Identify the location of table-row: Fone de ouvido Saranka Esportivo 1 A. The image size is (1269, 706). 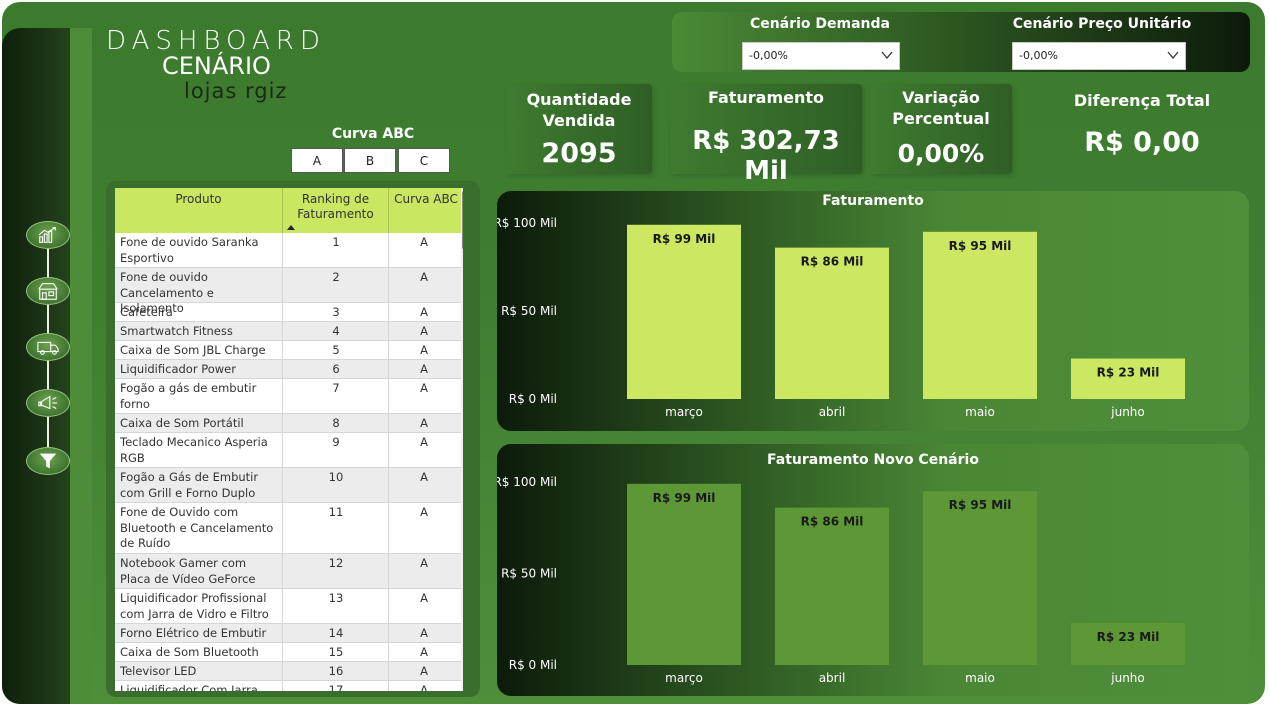
(289, 250).